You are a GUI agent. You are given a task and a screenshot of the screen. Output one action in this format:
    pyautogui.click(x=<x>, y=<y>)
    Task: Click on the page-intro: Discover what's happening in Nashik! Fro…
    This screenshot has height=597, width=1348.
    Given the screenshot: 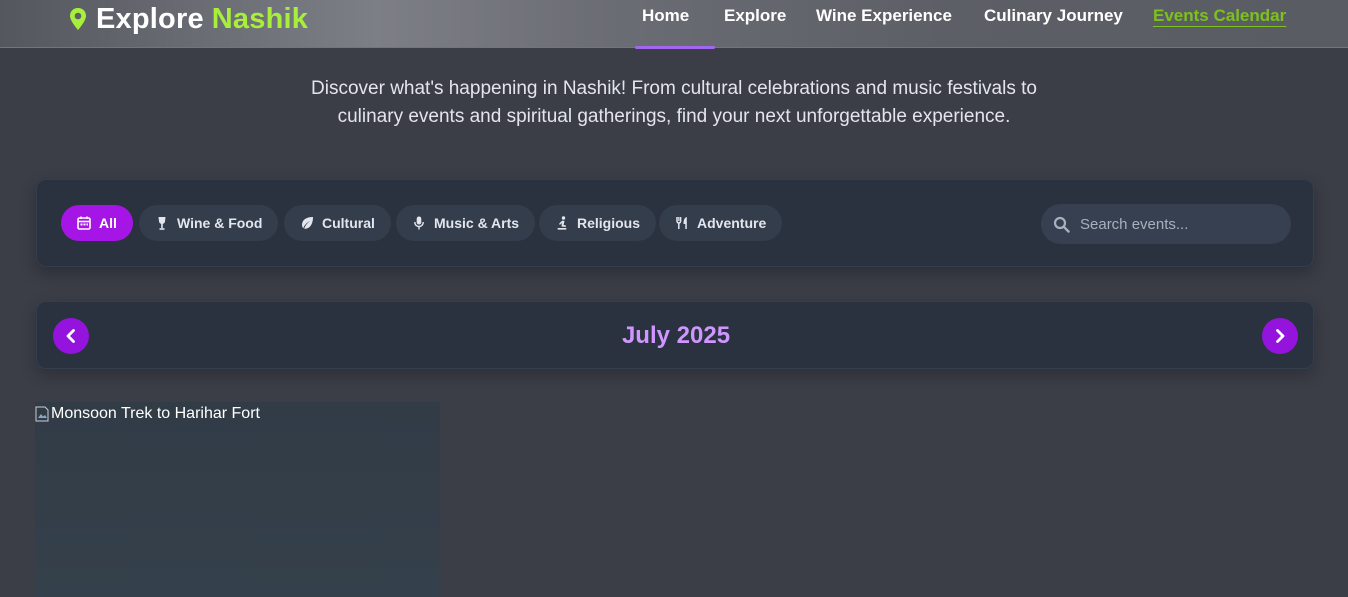 What is the action you would take?
    pyautogui.click(x=674, y=103)
    